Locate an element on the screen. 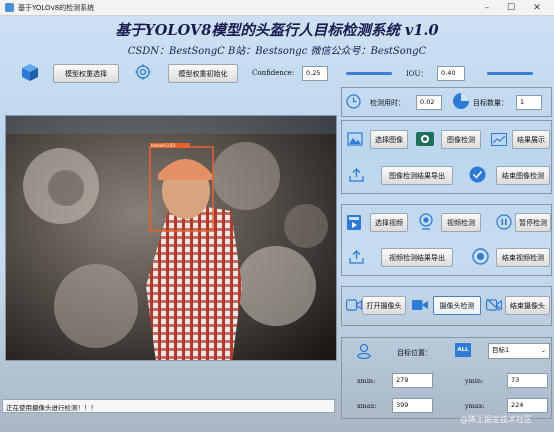 This screenshot has height=432, width=554. ymin-value: 73 is located at coordinates (527, 380).